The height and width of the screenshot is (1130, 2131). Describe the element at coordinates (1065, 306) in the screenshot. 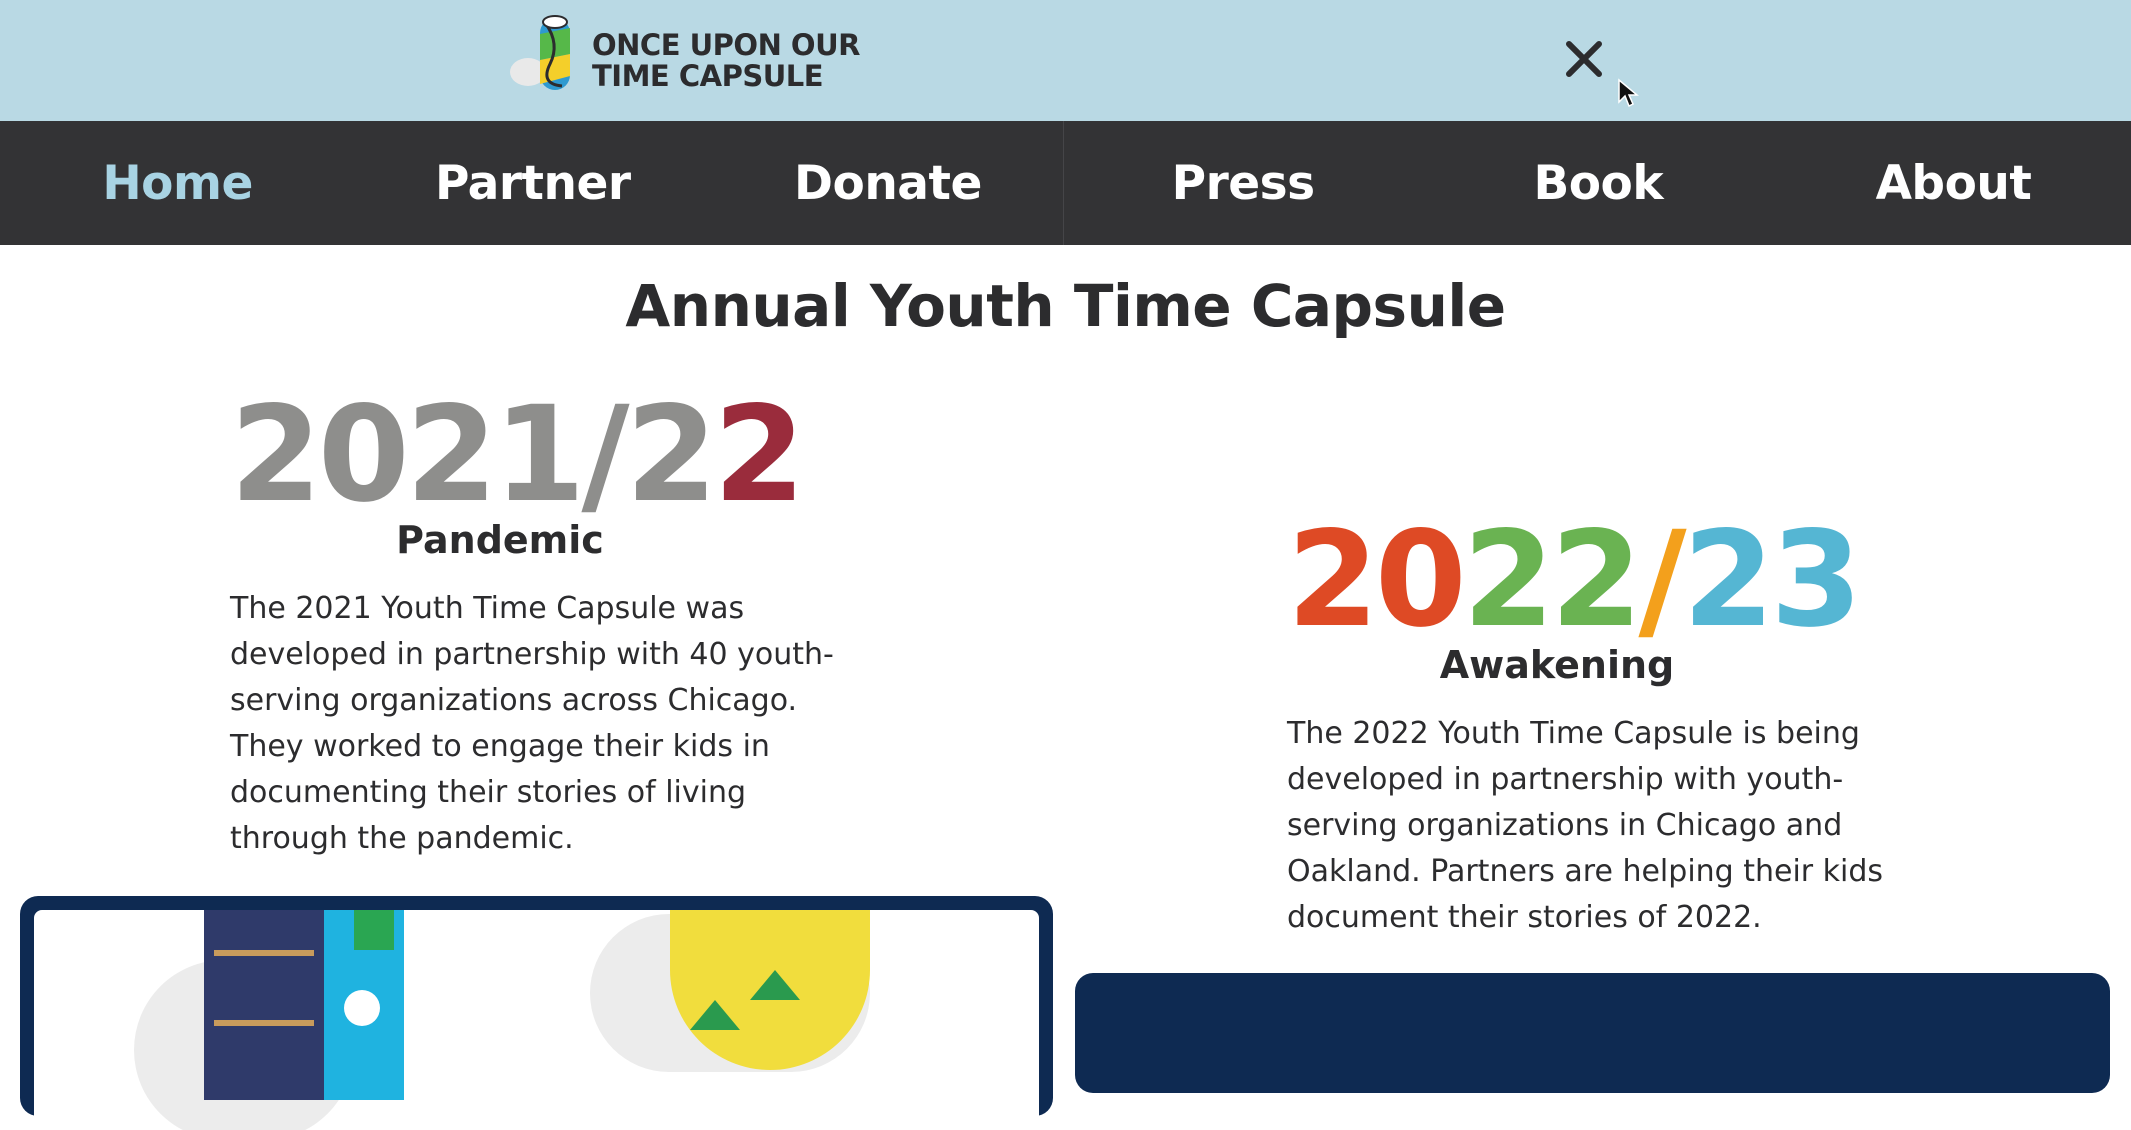

I see `page-title: Annual Youth Time Capsule` at that location.